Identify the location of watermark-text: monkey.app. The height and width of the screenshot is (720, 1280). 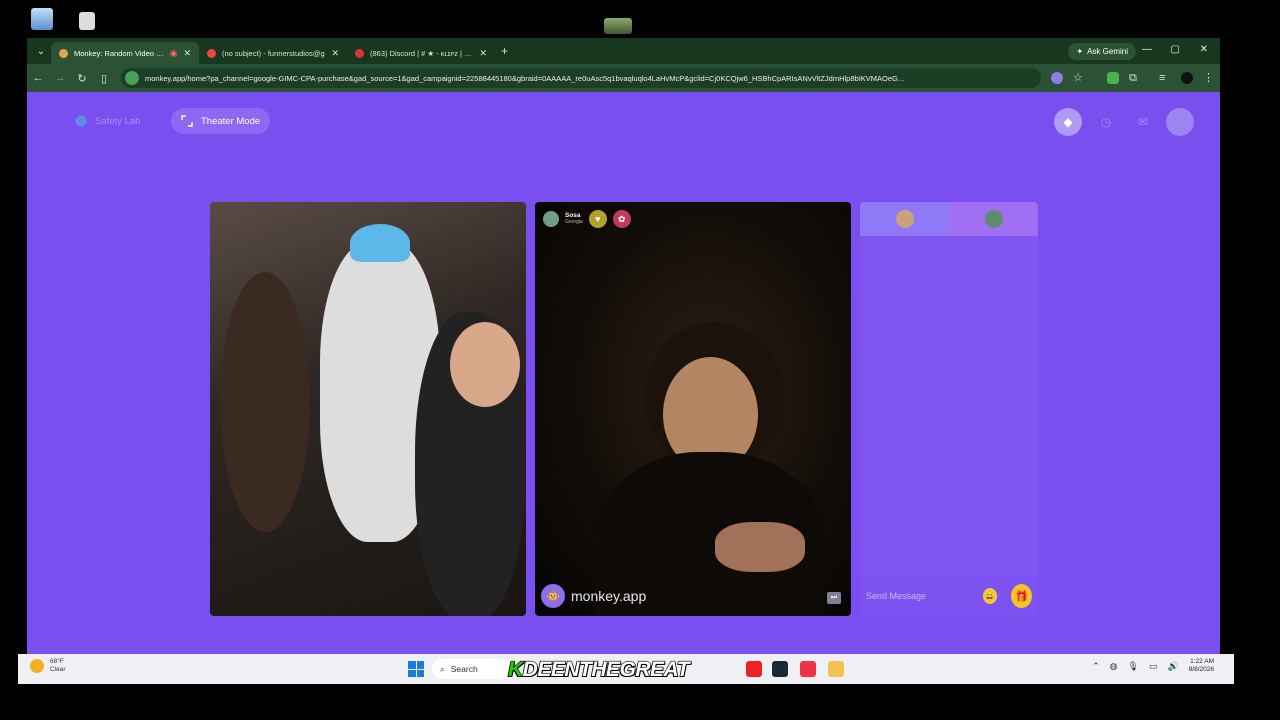
(609, 596).